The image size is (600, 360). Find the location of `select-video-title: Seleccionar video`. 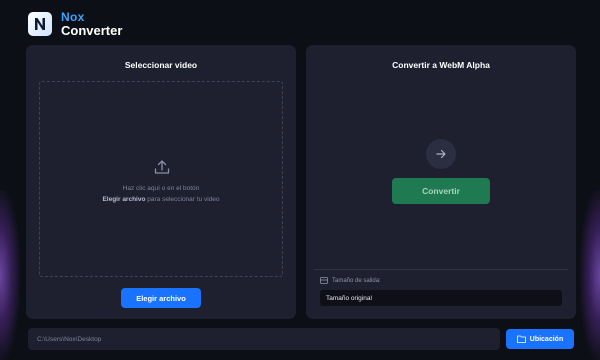

select-video-title: Seleccionar video is located at coordinates (161, 65).